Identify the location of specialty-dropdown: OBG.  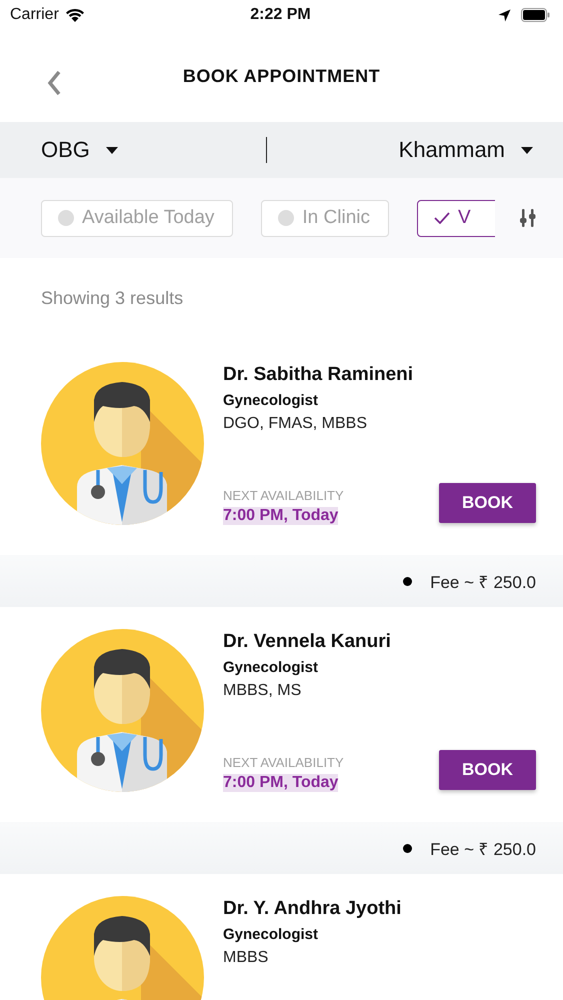
(79, 150).